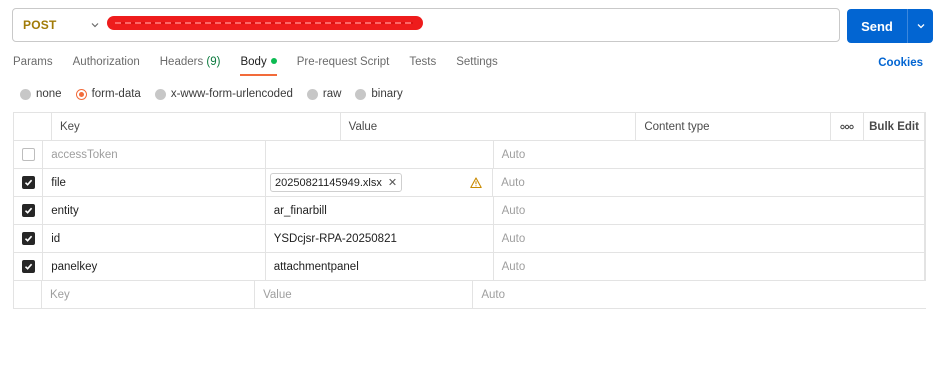  I want to click on table-row: panelkey attachmentpanel Auto, so click(470, 267).